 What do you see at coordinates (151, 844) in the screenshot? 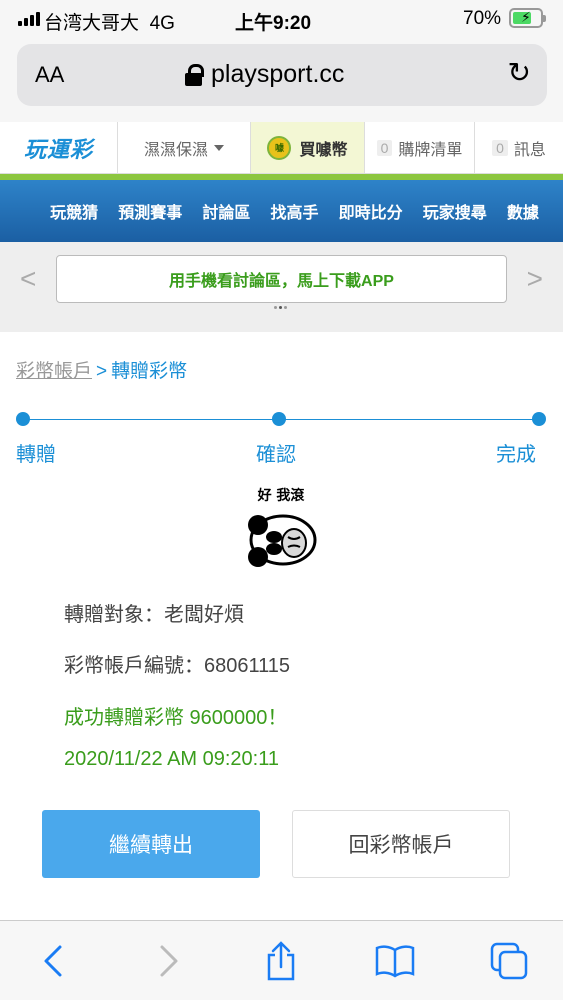
I see `continue-transfer-button: 繼續轉出` at bounding box center [151, 844].